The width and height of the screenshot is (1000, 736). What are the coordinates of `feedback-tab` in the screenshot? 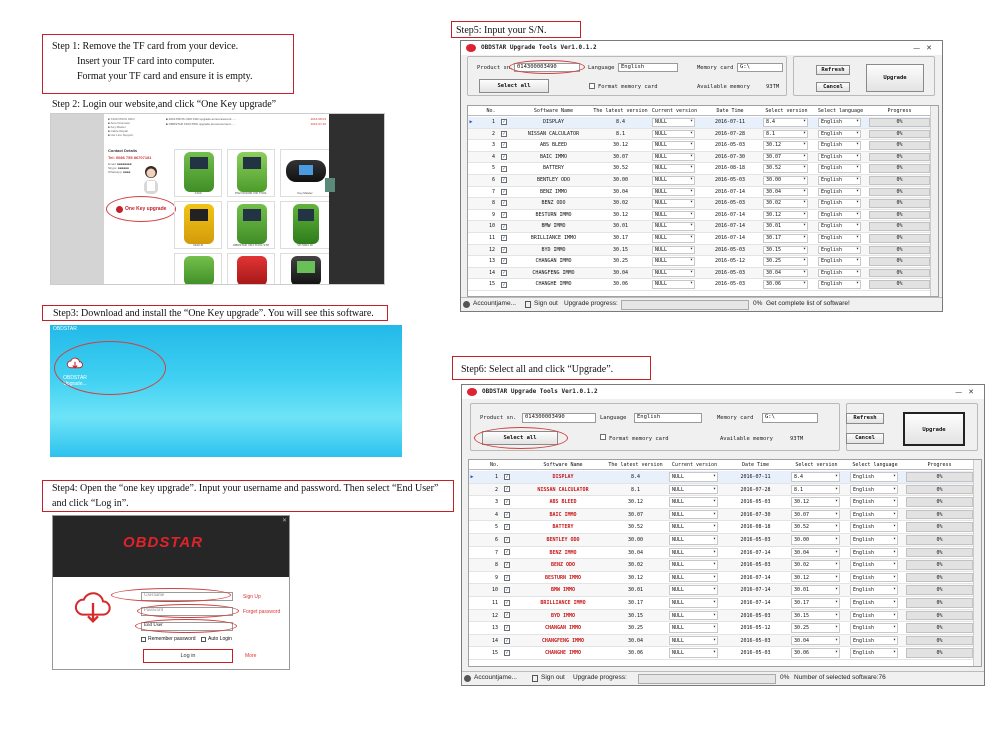 It's located at (330, 185).